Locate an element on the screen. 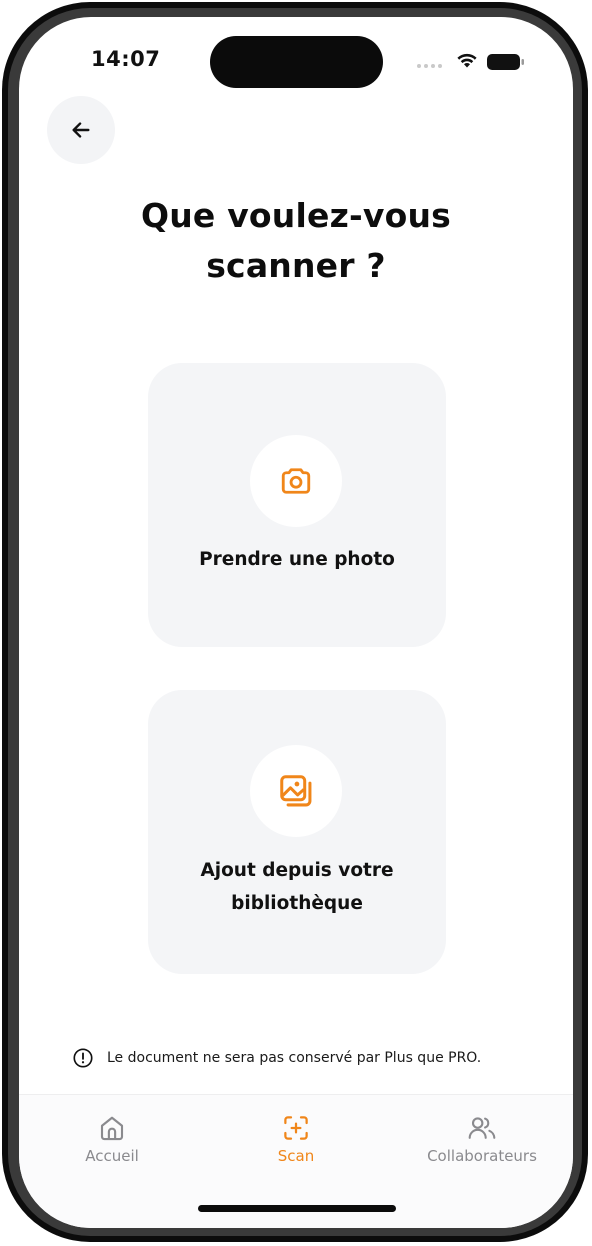 This screenshot has height=1246, width=592. back-button is located at coordinates (81, 130).